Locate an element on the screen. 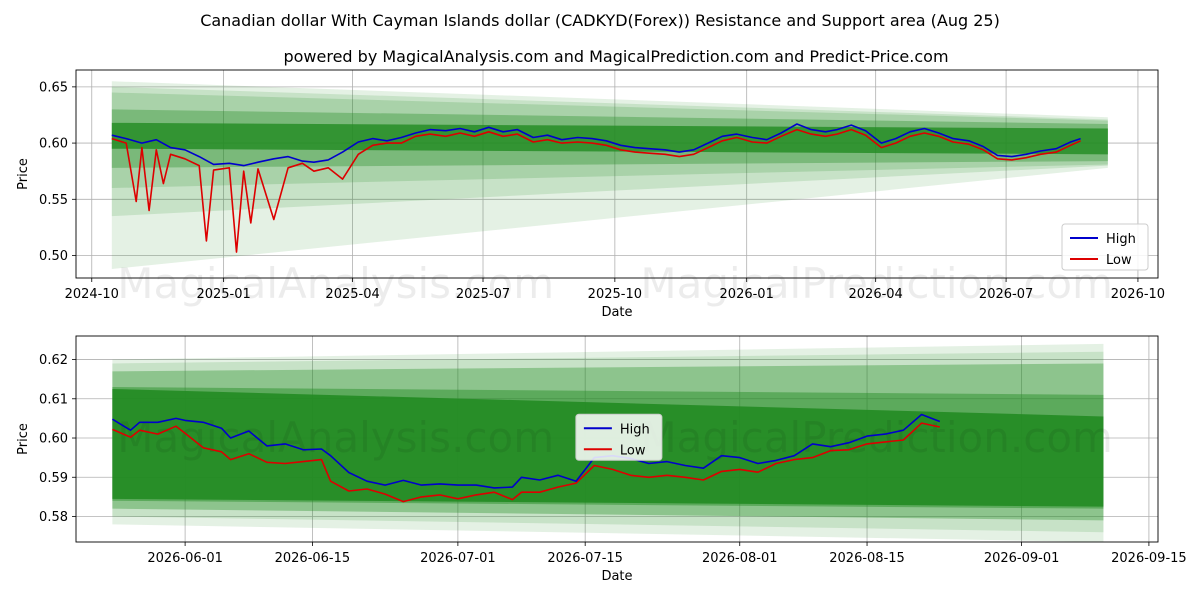 The width and height of the screenshot is (1200, 600). x-tick-label: 2026-09-01 is located at coordinates (1022, 558).